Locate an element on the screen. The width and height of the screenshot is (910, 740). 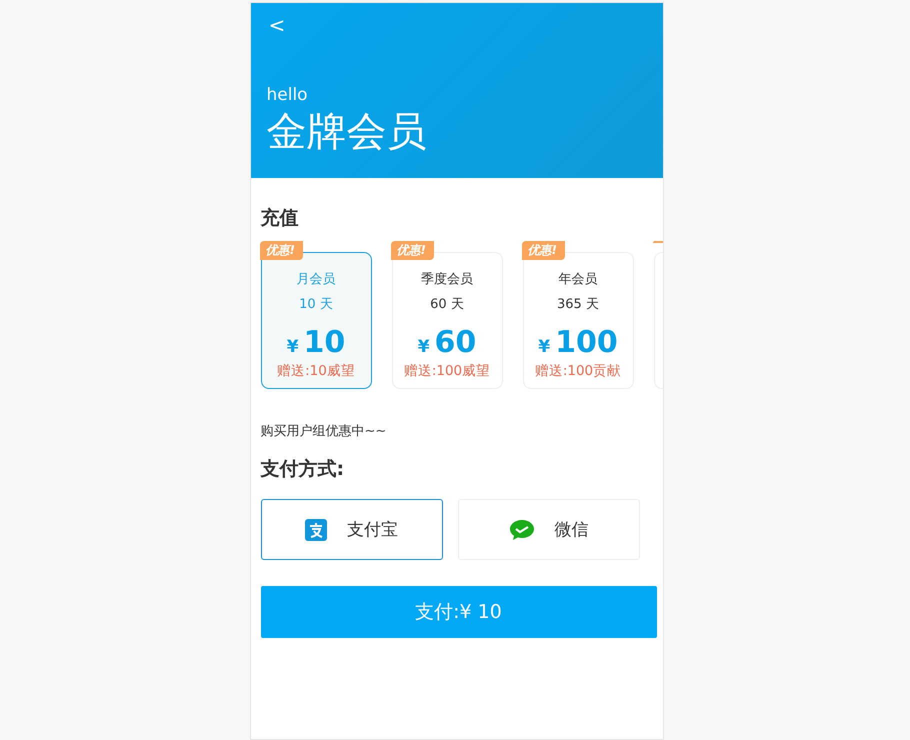
plan-bonus: 赠送:10威望 is located at coordinates (316, 371).